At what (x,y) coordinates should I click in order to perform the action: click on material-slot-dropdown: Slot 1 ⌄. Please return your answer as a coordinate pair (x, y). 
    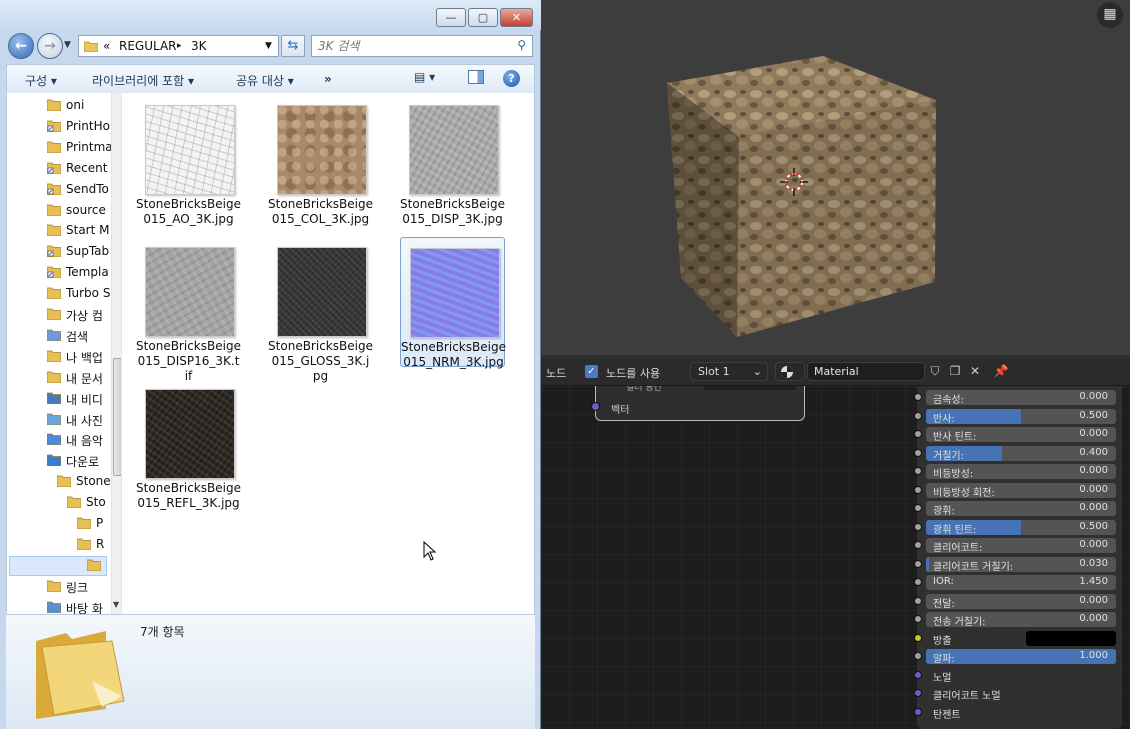
    Looking at the image, I should click on (729, 371).